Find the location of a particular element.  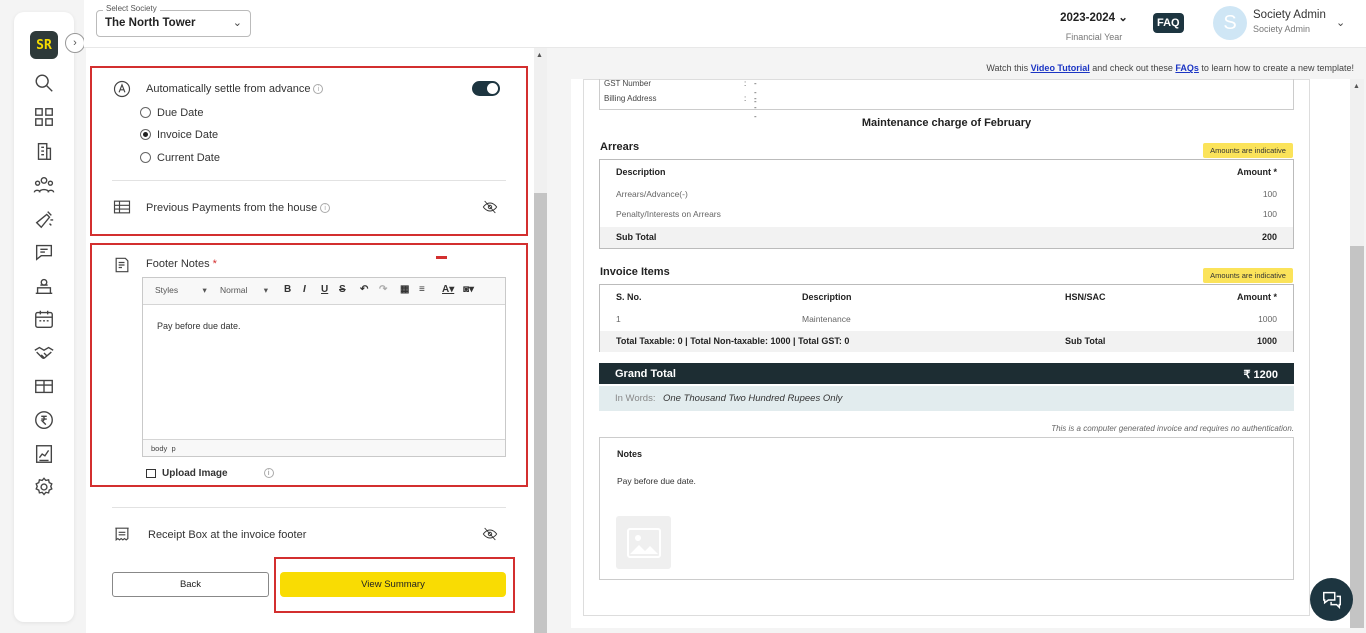

text-color-icon: A▾ is located at coordinates (448, 289).